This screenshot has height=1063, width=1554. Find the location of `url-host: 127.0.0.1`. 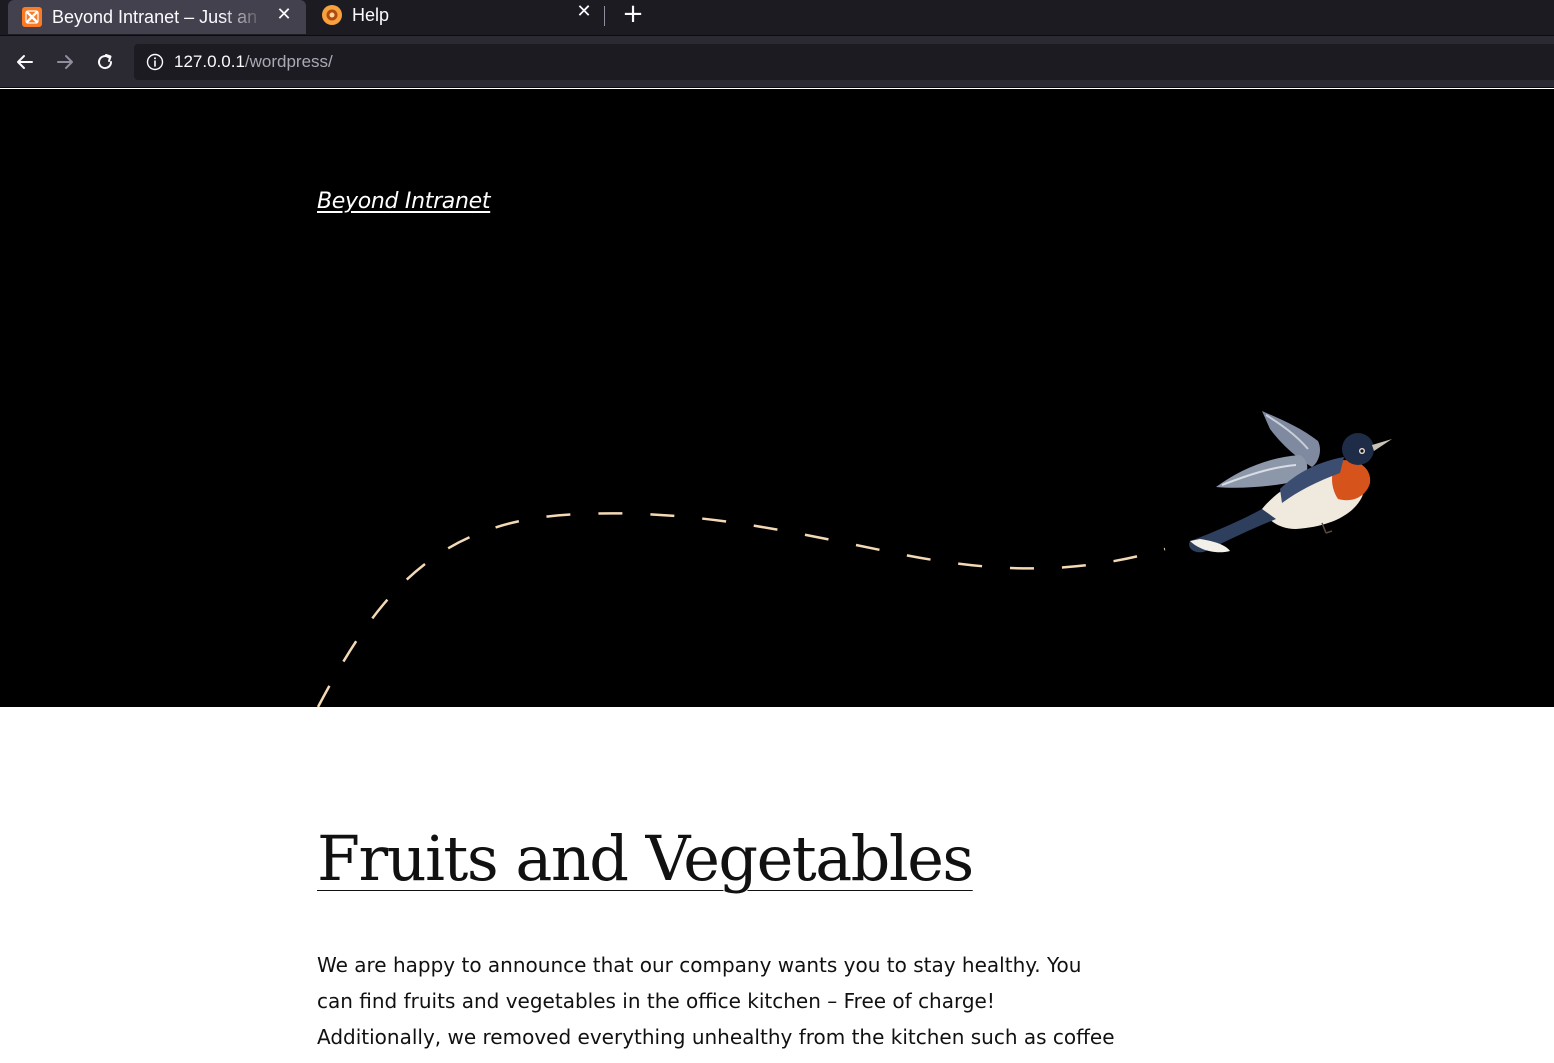

url-host: 127.0.0.1 is located at coordinates (209, 61).